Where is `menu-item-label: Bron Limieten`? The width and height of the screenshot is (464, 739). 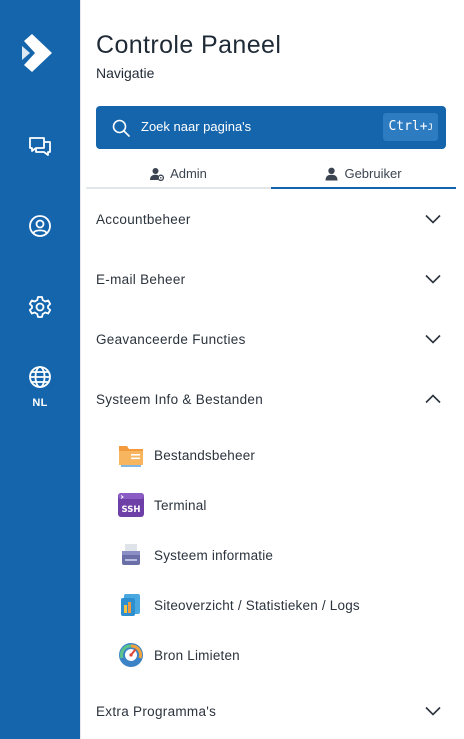 menu-item-label: Bron Limieten is located at coordinates (197, 655).